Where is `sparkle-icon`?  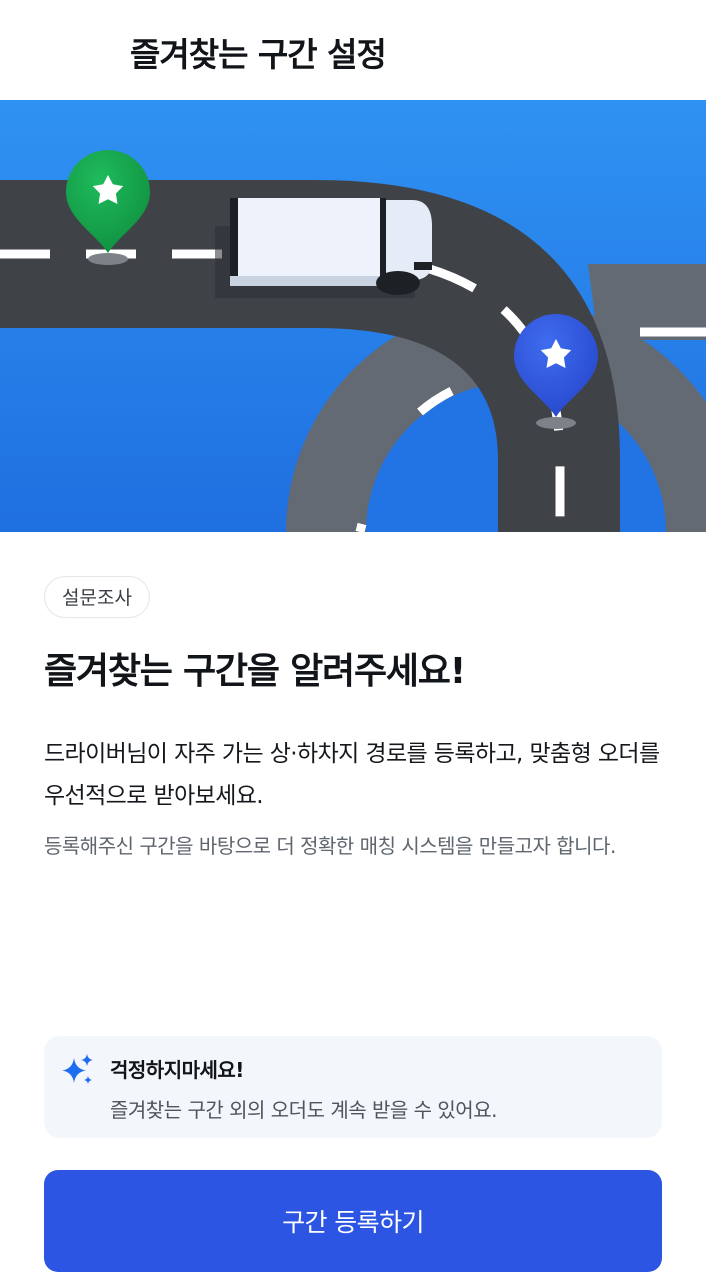
sparkle-icon is located at coordinates (78, 1072).